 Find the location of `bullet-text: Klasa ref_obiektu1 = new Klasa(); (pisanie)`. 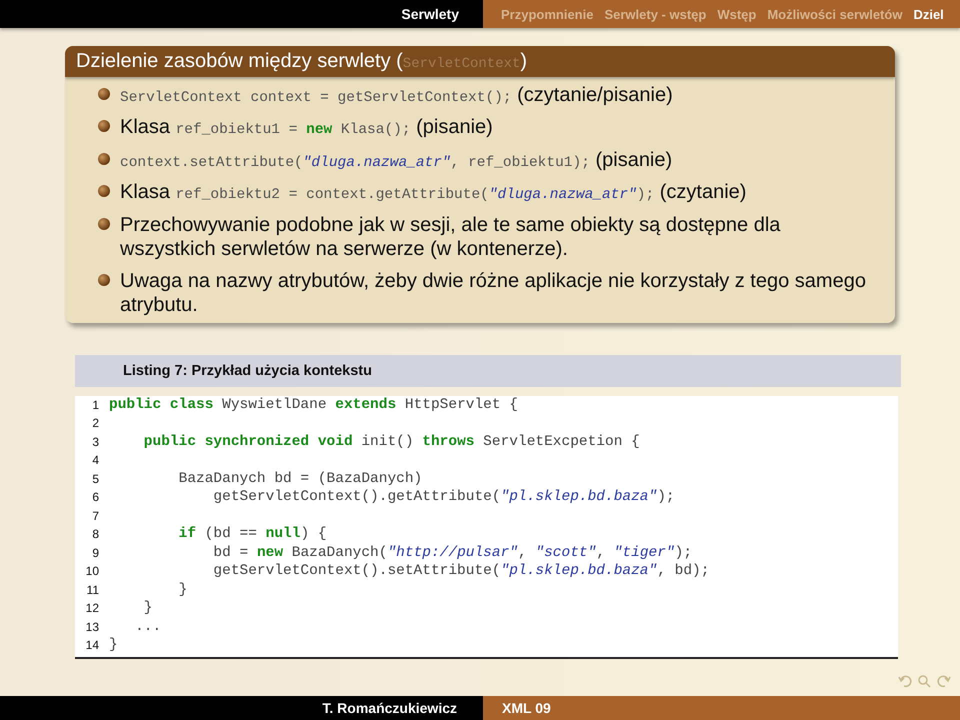

bullet-text: Klasa ref_obiektu1 = new Klasa(); (pisanie) is located at coordinates (306, 127).